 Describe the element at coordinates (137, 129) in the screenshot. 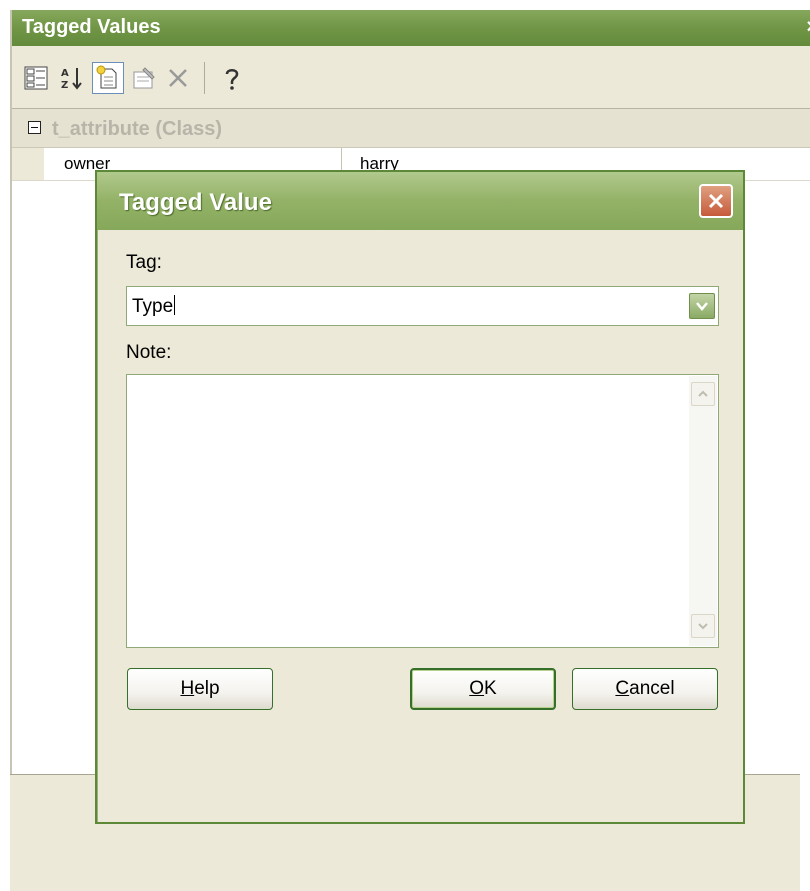

I see `group-label: t_attribute (Class)` at that location.